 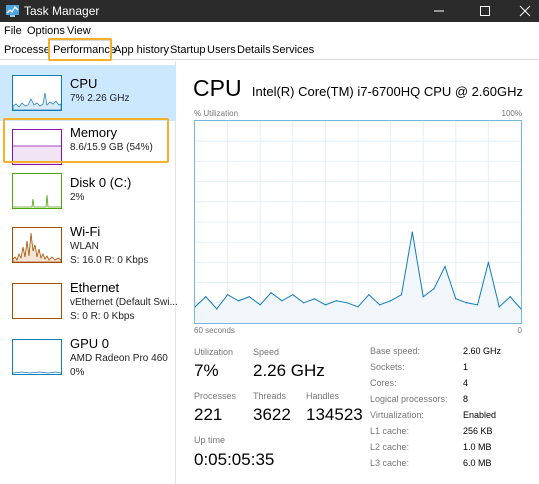 I want to click on spec-label-l2-cache: L2 cache:, so click(x=390, y=447).